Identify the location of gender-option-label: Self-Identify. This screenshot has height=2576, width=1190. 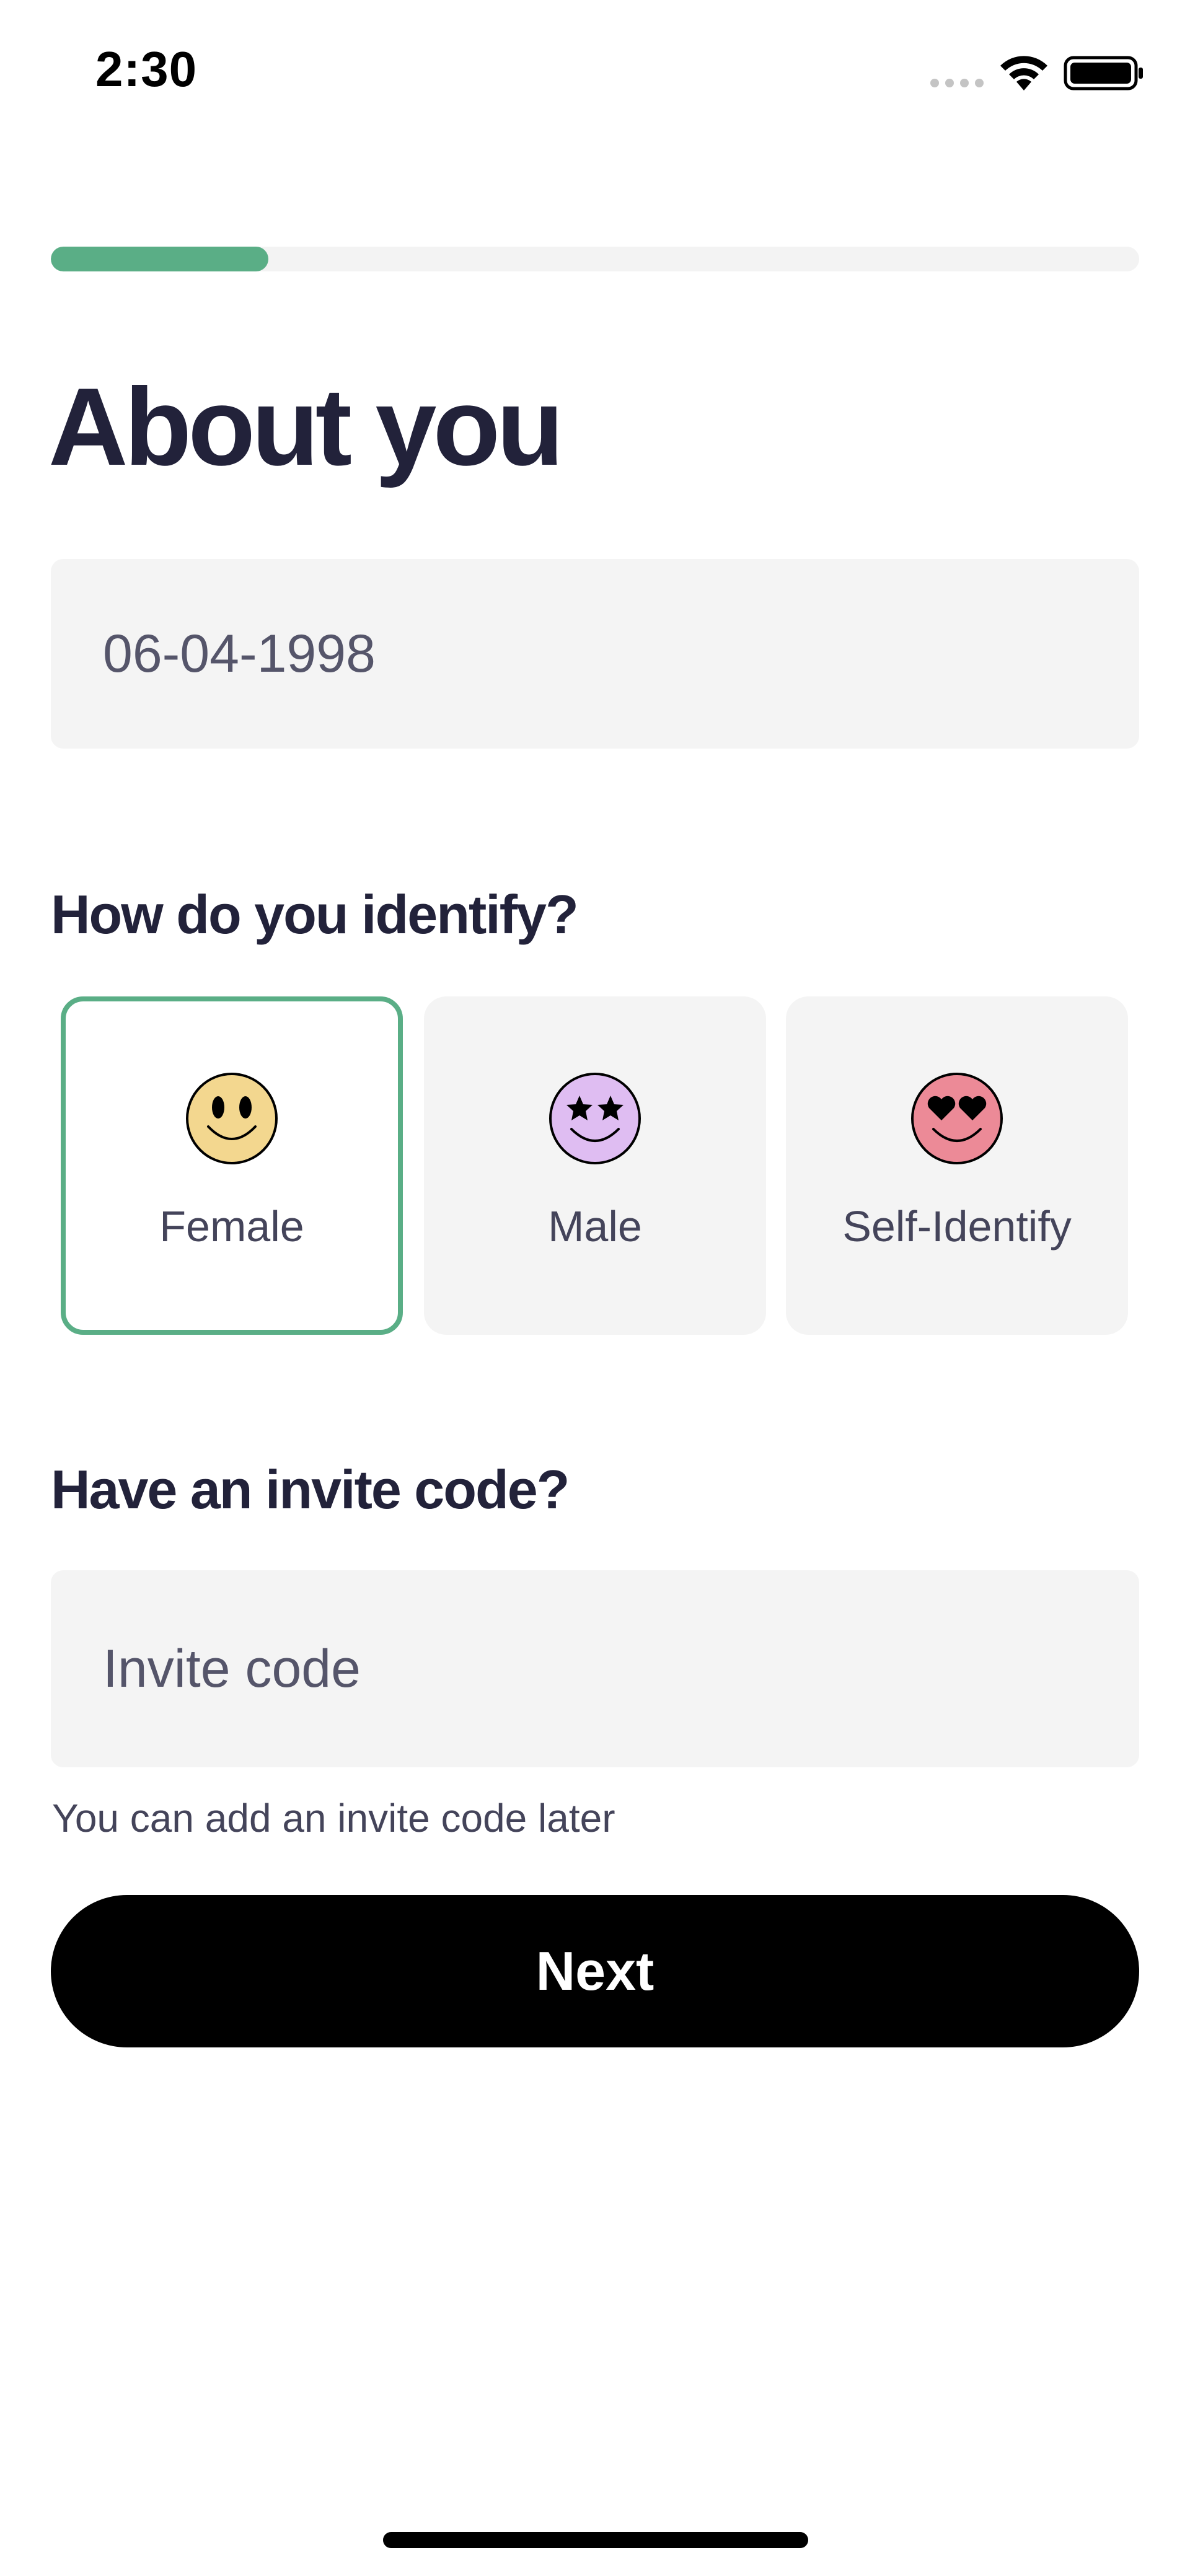
(957, 1227).